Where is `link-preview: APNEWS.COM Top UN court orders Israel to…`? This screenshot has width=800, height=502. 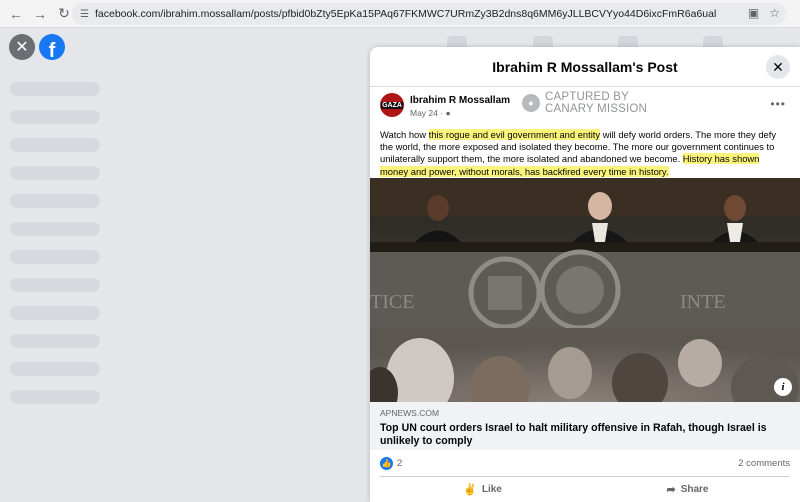 link-preview: APNEWS.COM Top UN court orders Israel to… is located at coordinates (585, 426).